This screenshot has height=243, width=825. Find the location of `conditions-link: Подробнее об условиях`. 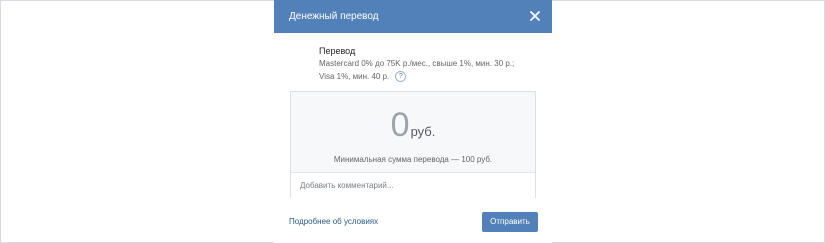

conditions-link: Подробнее об условиях is located at coordinates (333, 221).